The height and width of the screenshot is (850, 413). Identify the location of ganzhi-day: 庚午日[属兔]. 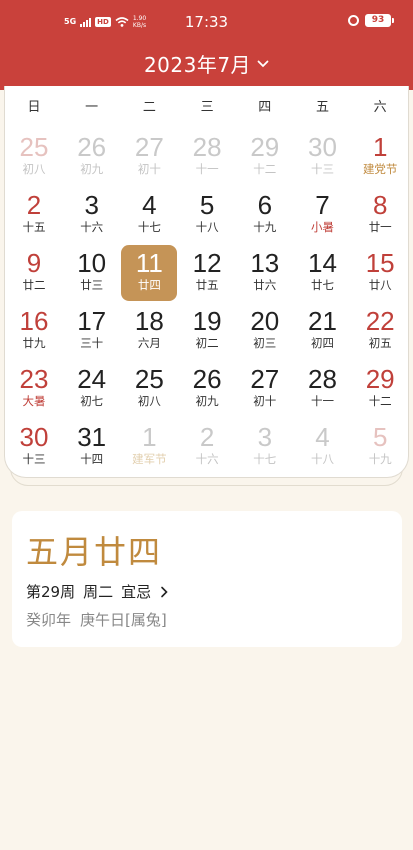
(123, 620).